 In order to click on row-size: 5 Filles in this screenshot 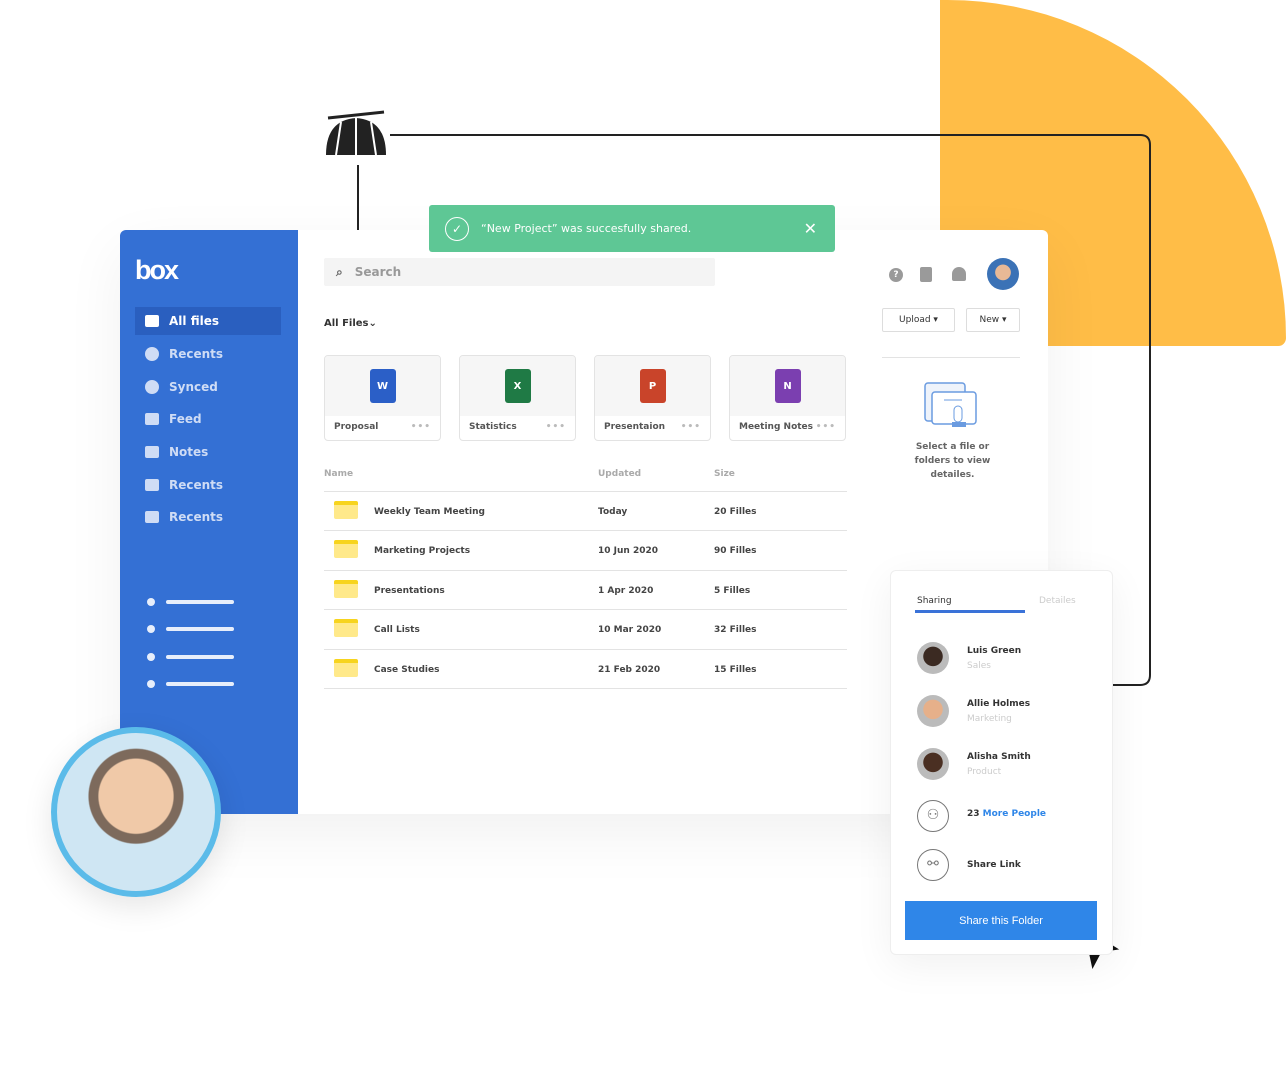, I will do `click(732, 591)`.